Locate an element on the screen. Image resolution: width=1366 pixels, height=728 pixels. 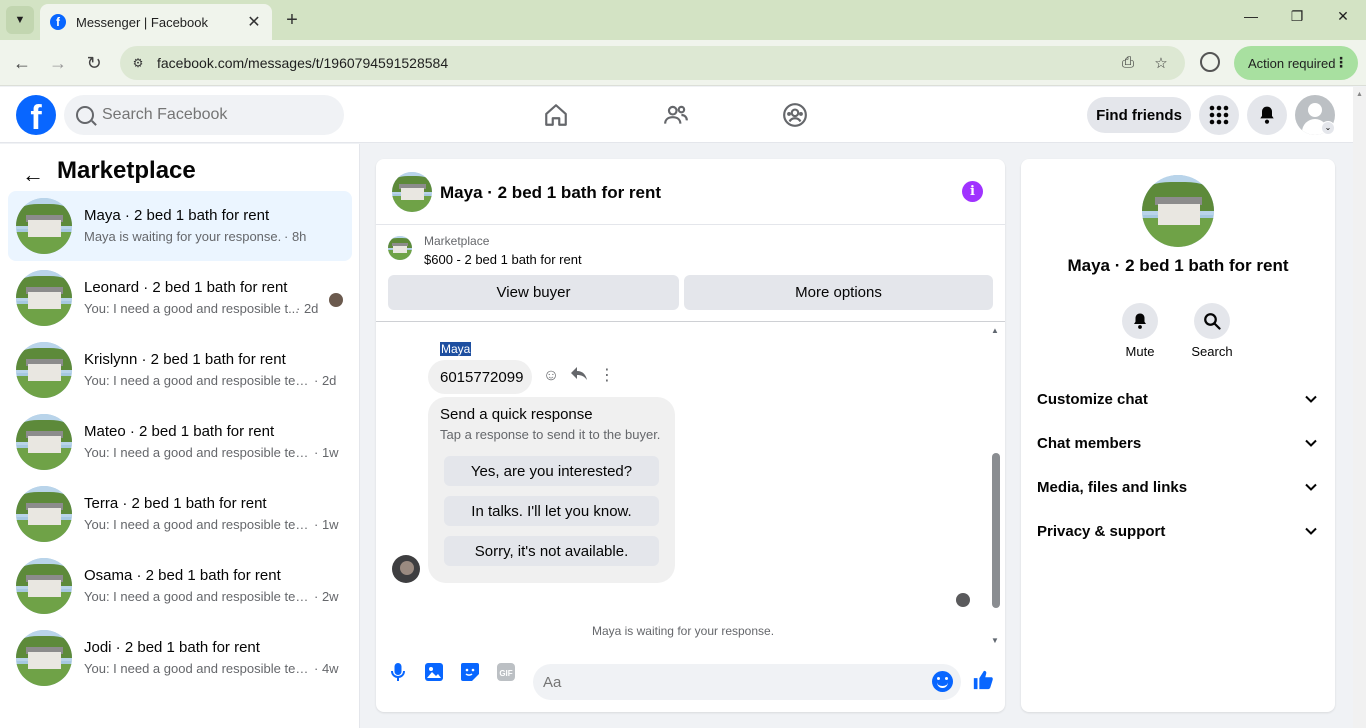
facebook-search is located at coordinates (204, 115).